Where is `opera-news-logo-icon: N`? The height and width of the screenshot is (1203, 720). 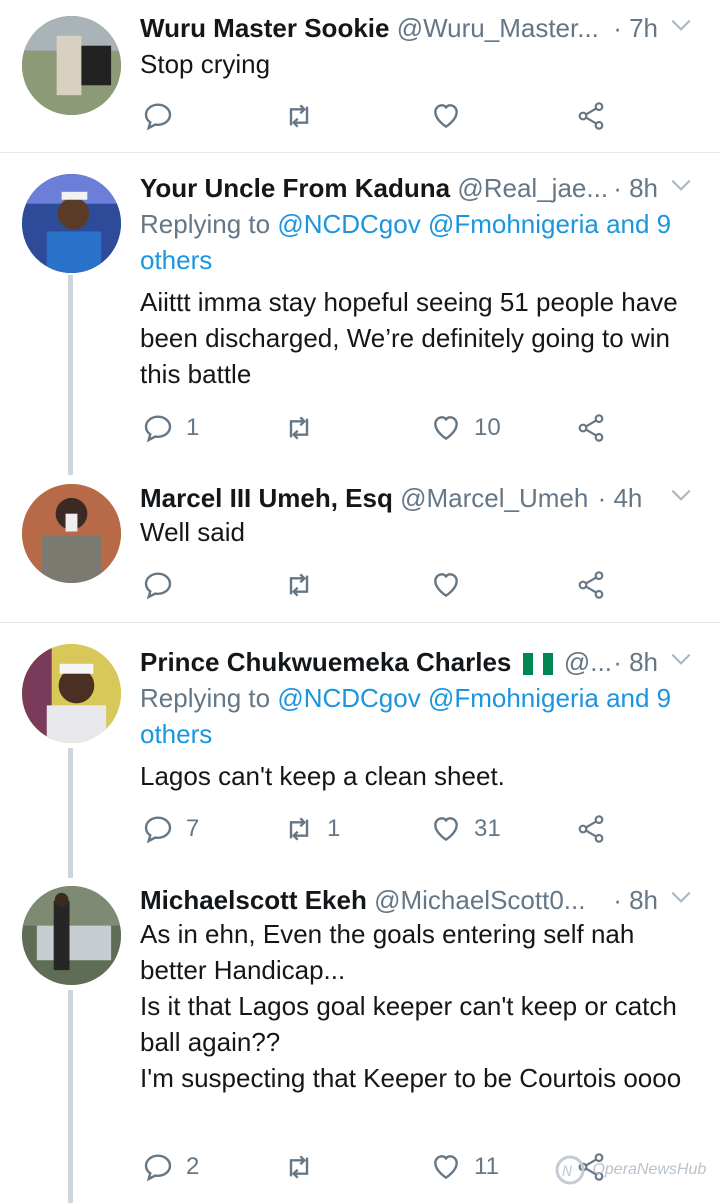 opera-news-logo-icon: N is located at coordinates (570, 1170).